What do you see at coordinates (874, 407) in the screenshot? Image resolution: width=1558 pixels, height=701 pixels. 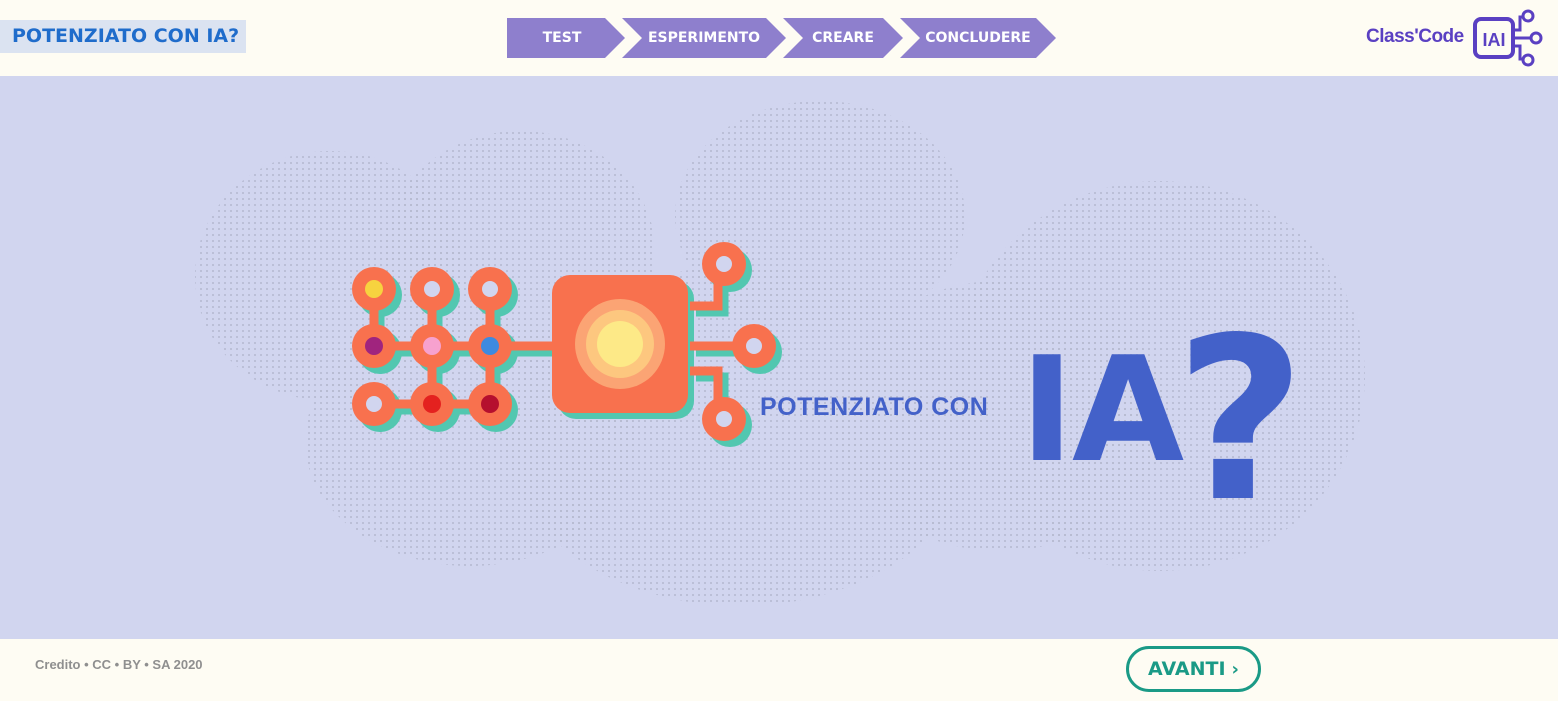 I see `hero-subtitle: POTENZIATO CON` at bounding box center [874, 407].